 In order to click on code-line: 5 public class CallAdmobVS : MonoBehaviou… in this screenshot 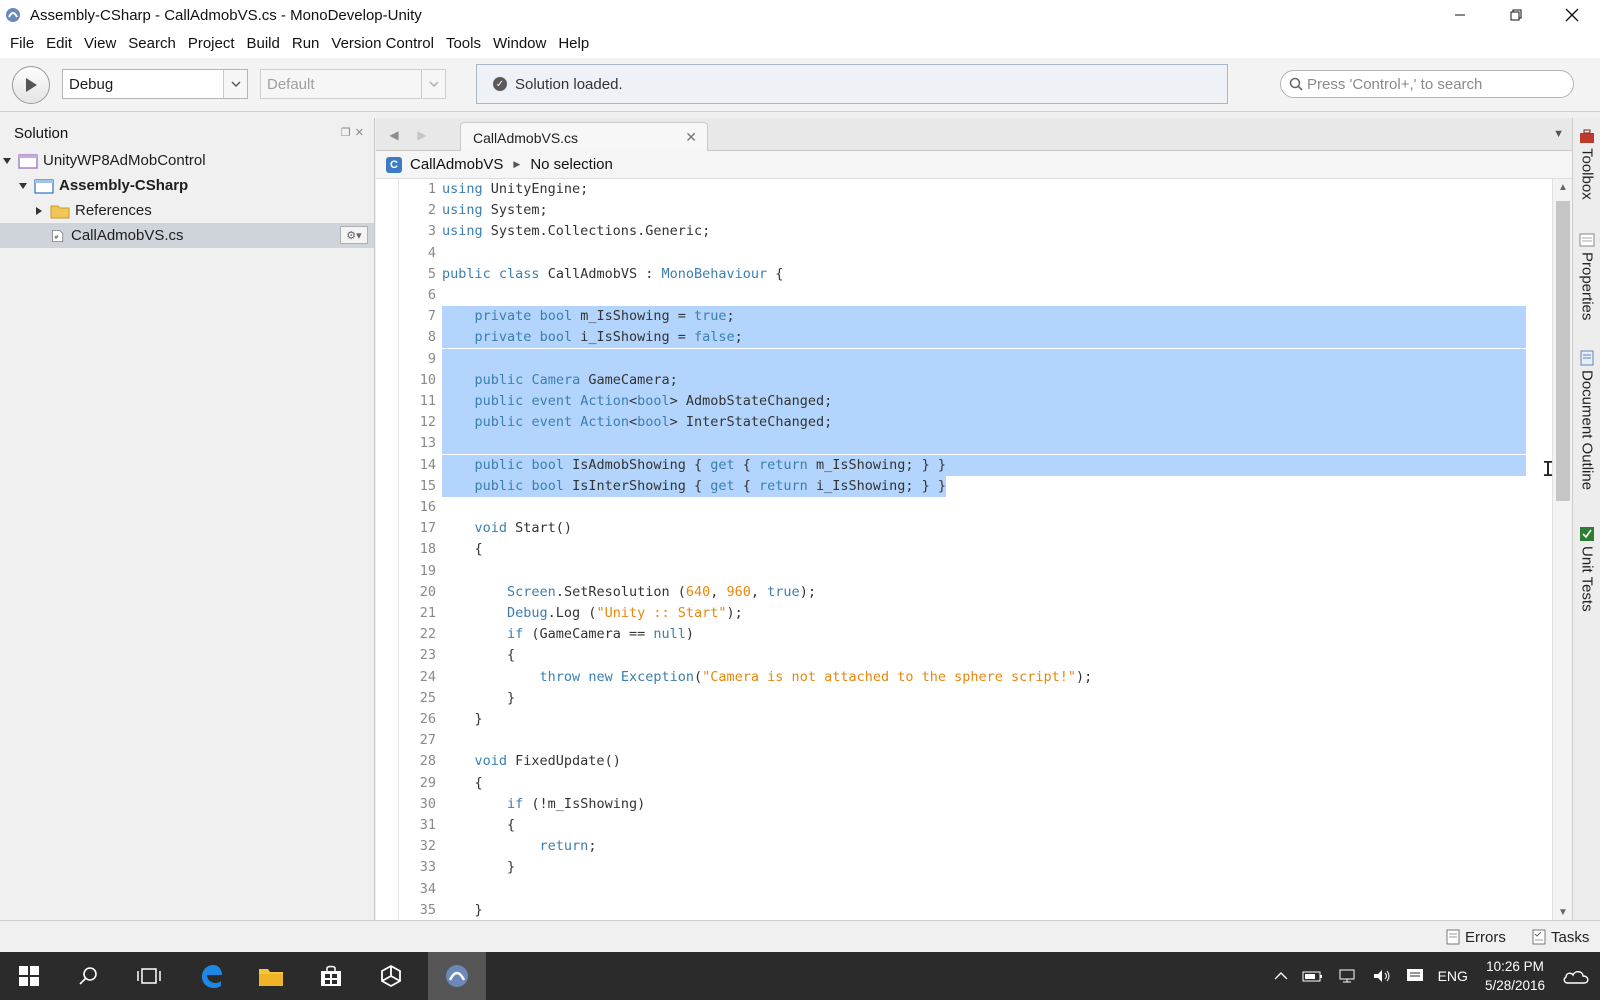, I will do `click(964, 274)`.